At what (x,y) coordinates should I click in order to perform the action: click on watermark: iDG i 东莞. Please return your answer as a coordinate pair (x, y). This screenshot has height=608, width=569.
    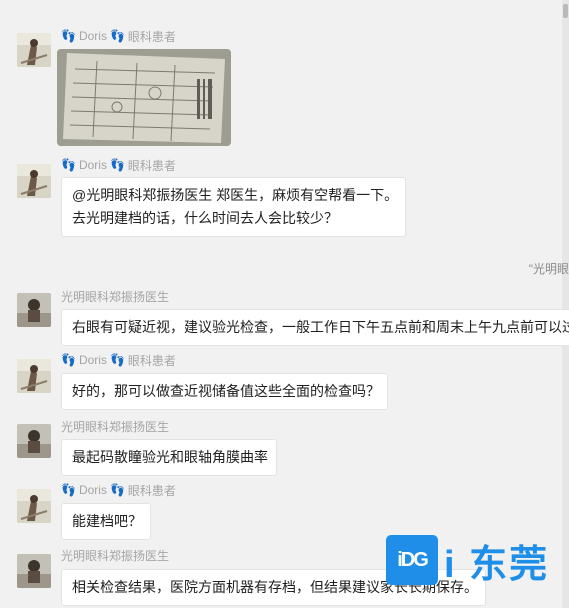
    Looking at the image, I should click on (468, 560).